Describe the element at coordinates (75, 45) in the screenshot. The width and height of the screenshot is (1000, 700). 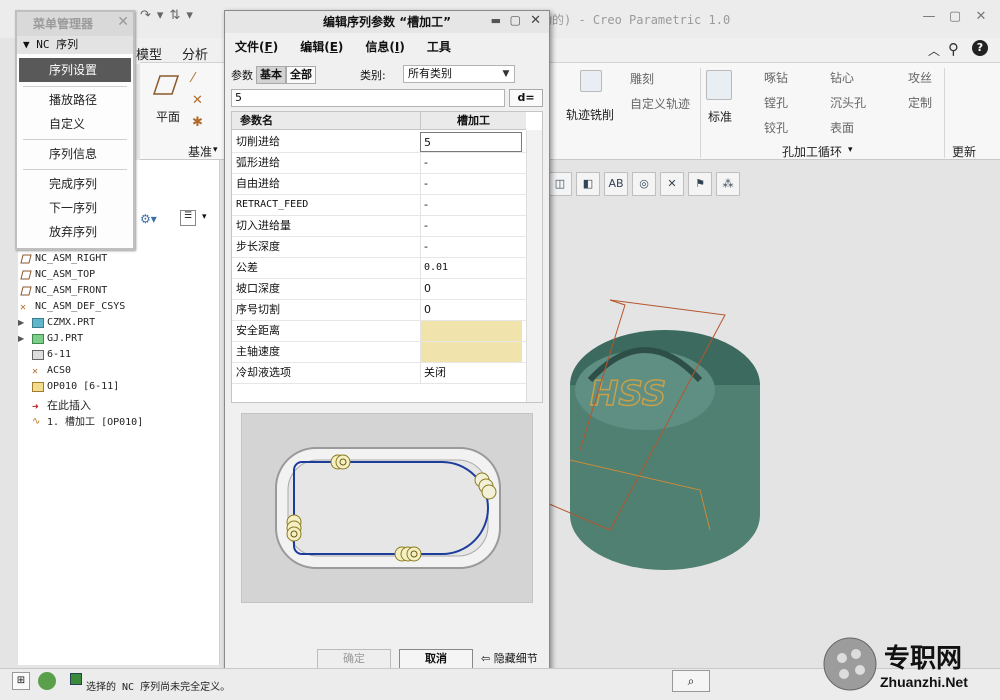
I see `menu-manager-header: ▼ NC 序列` at that location.